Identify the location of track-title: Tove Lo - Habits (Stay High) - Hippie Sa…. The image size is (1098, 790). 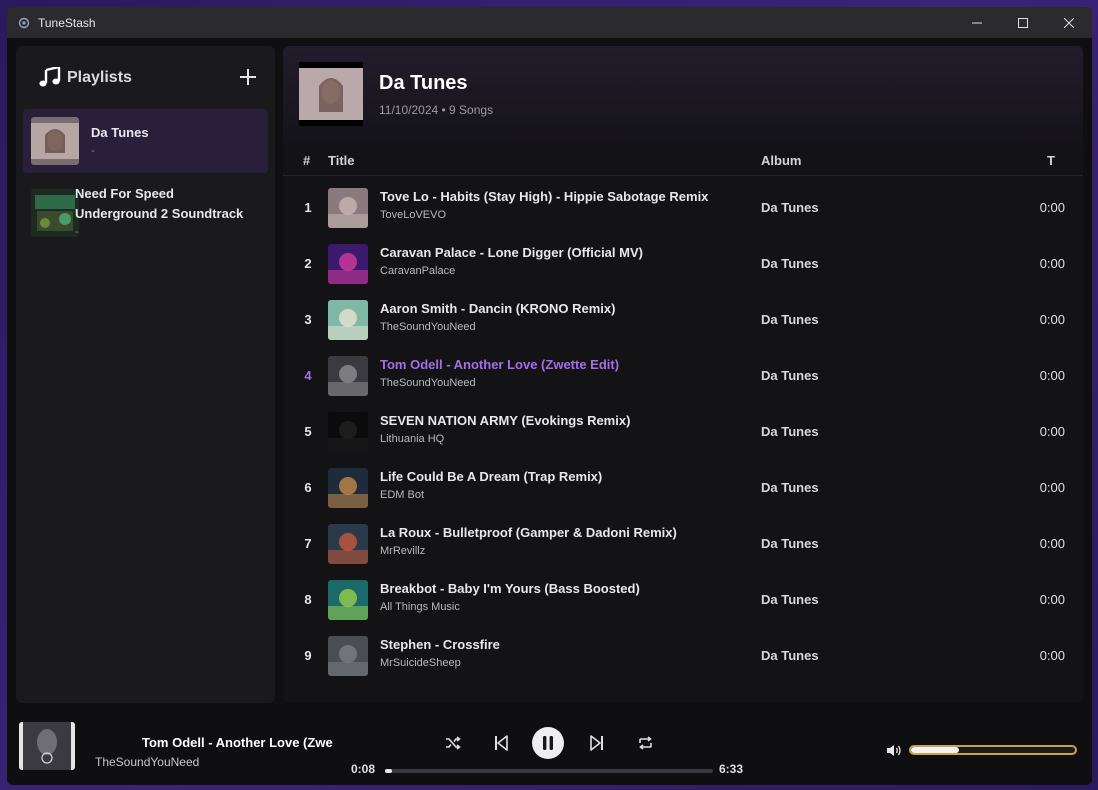
(544, 196).